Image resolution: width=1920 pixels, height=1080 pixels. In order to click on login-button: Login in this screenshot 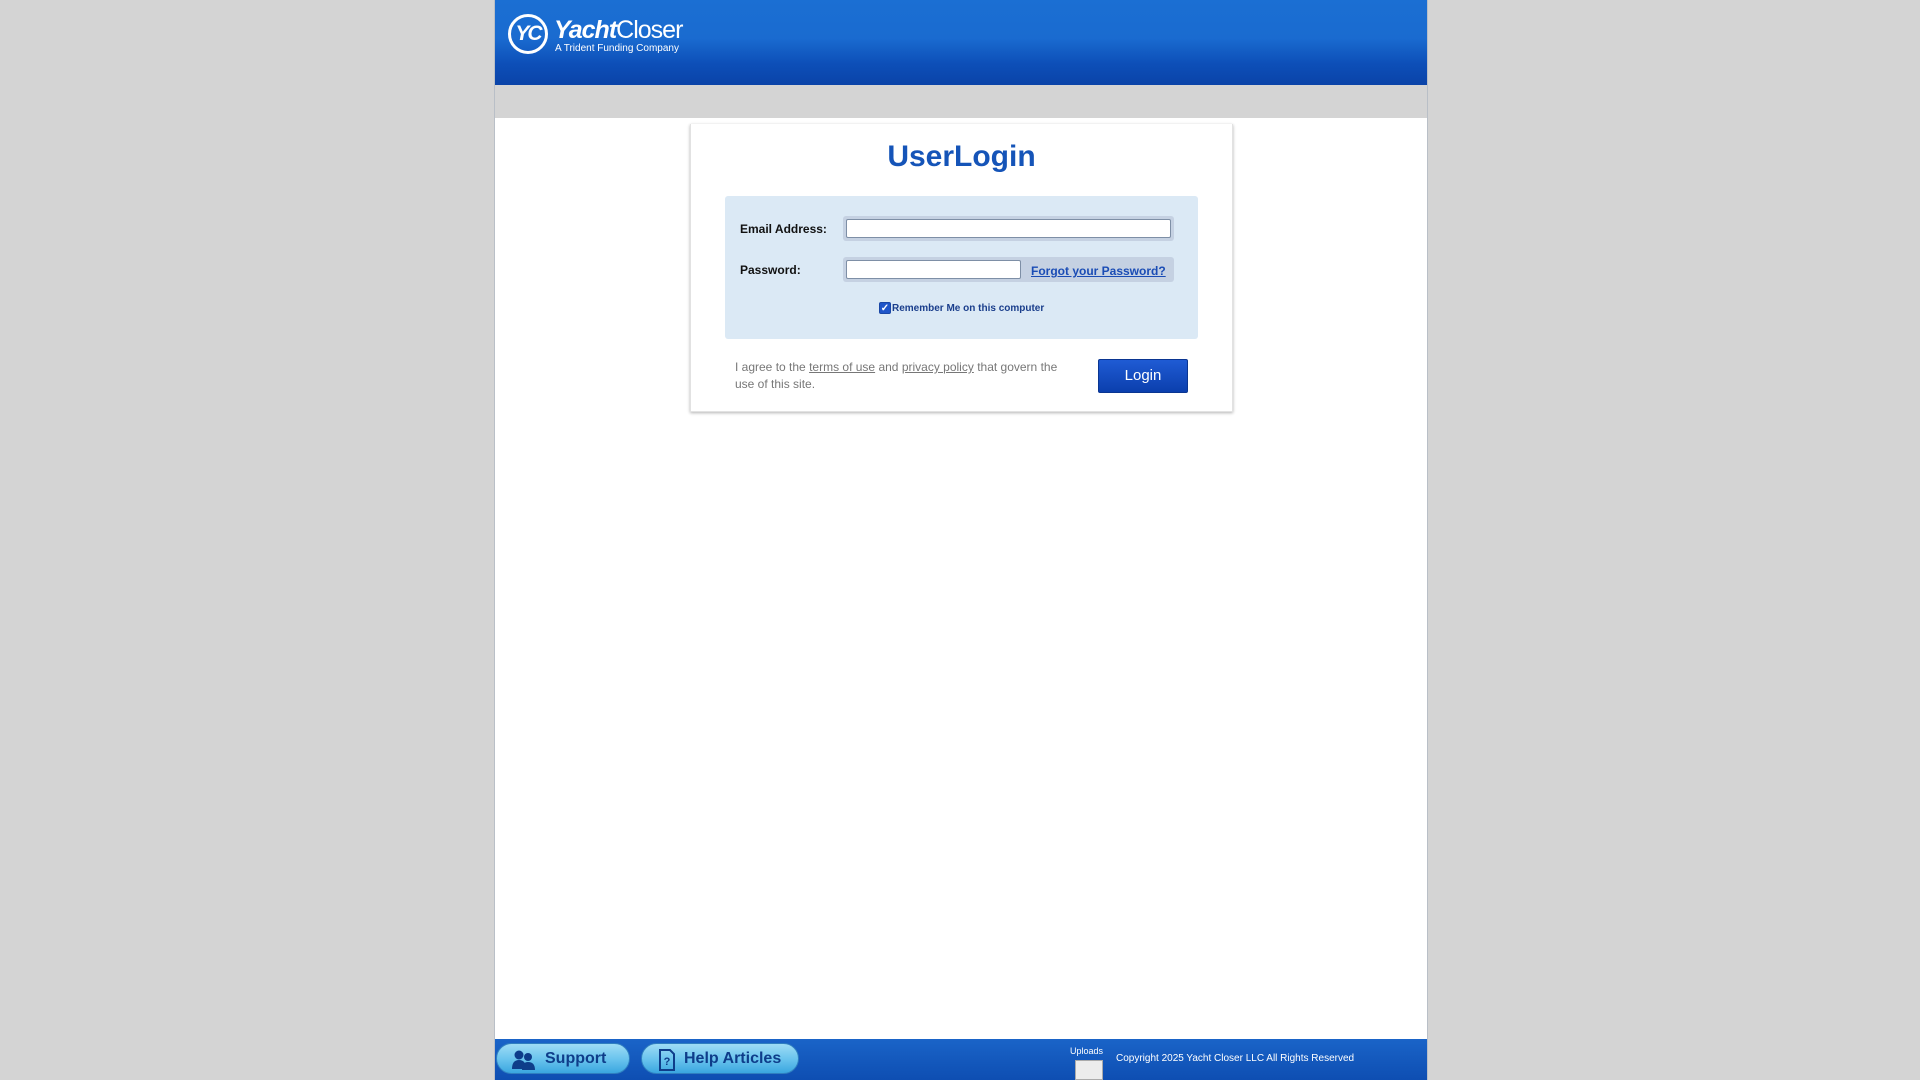, I will do `click(1143, 376)`.